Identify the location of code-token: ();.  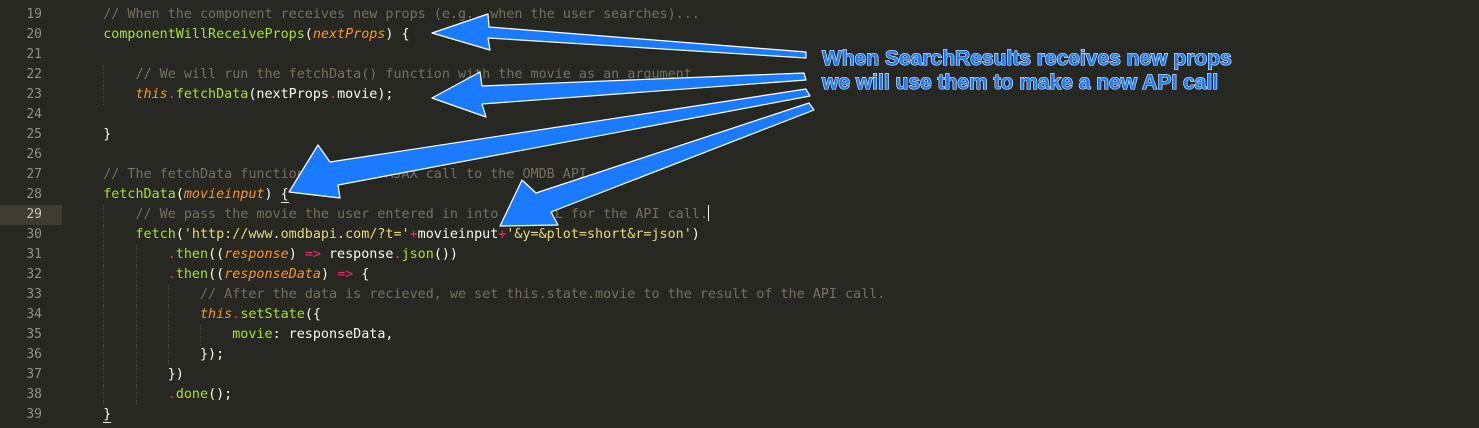
(220, 394).